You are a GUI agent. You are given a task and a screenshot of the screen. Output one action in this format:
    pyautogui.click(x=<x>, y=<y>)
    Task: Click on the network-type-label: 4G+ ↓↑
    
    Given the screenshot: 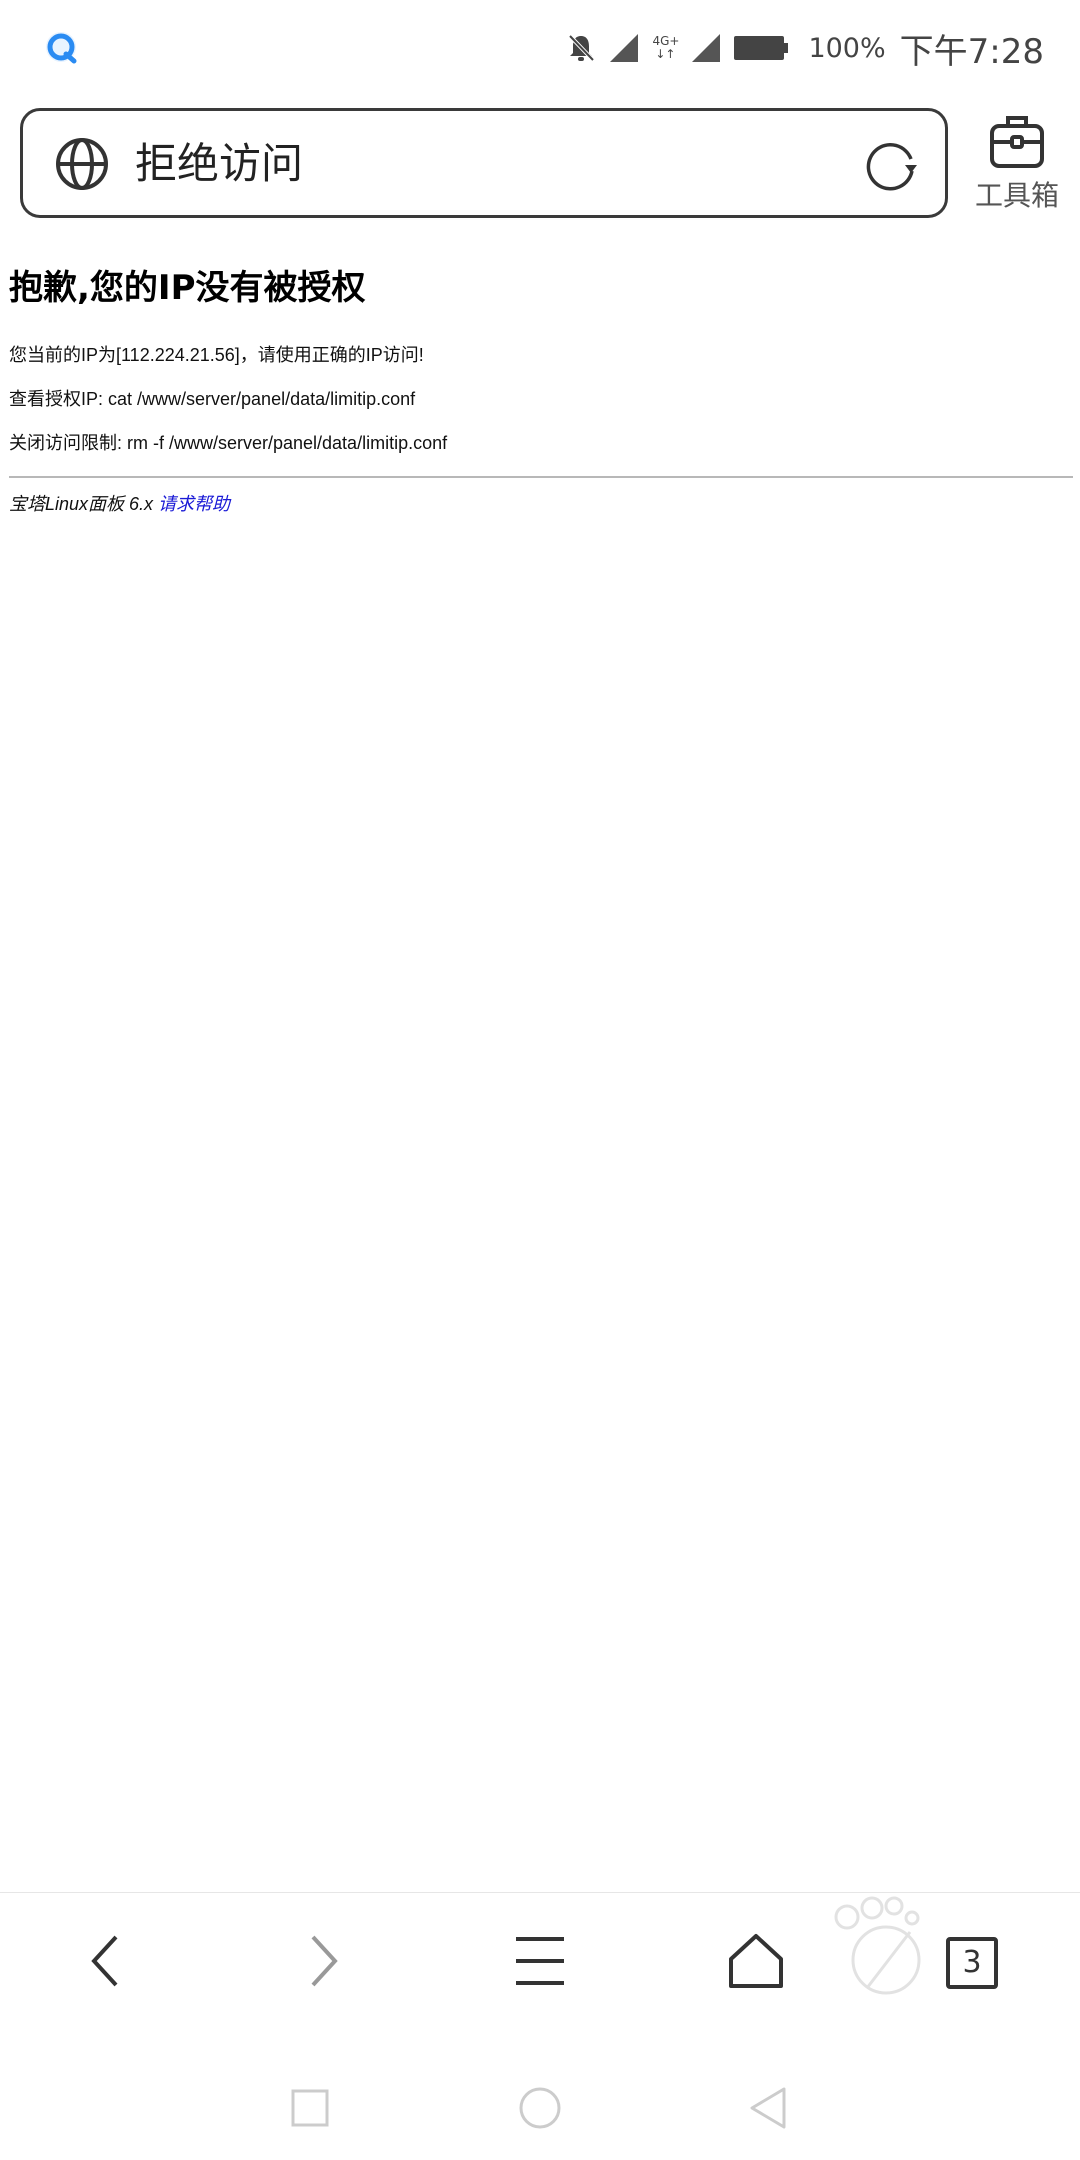 What is the action you would take?
    pyautogui.click(x=666, y=47)
    